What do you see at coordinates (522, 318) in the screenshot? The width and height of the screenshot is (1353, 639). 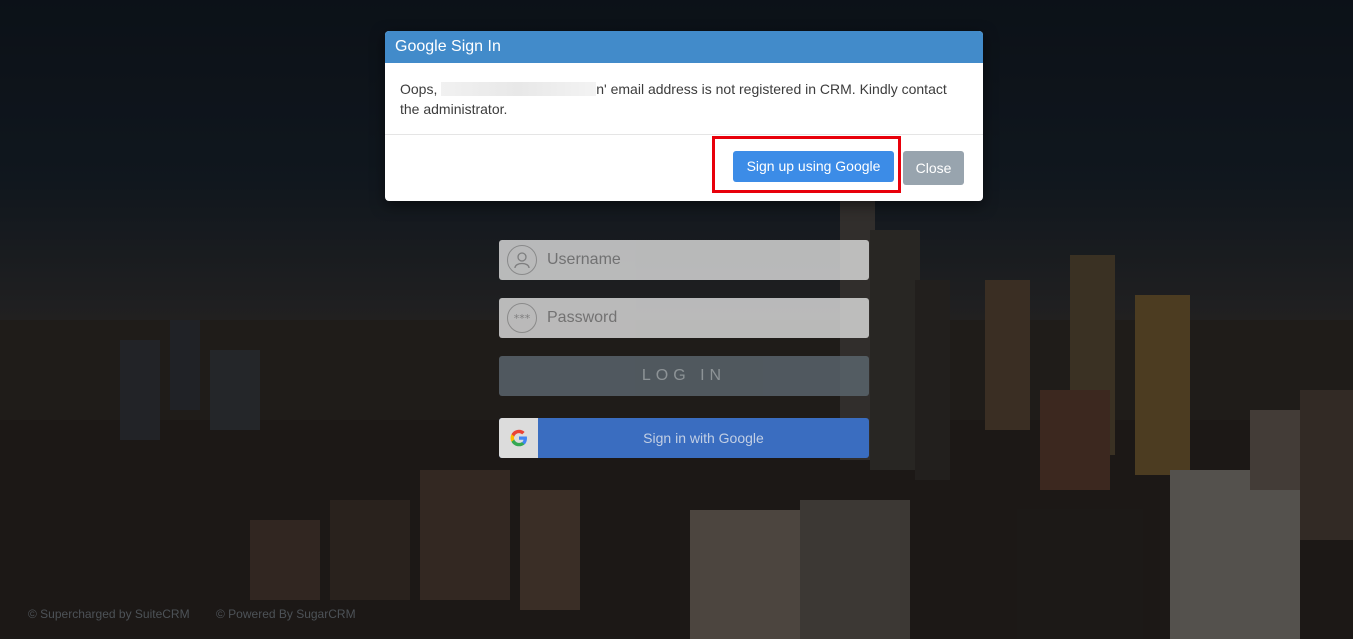 I see `password-dots-icon: ***` at bounding box center [522, 318].